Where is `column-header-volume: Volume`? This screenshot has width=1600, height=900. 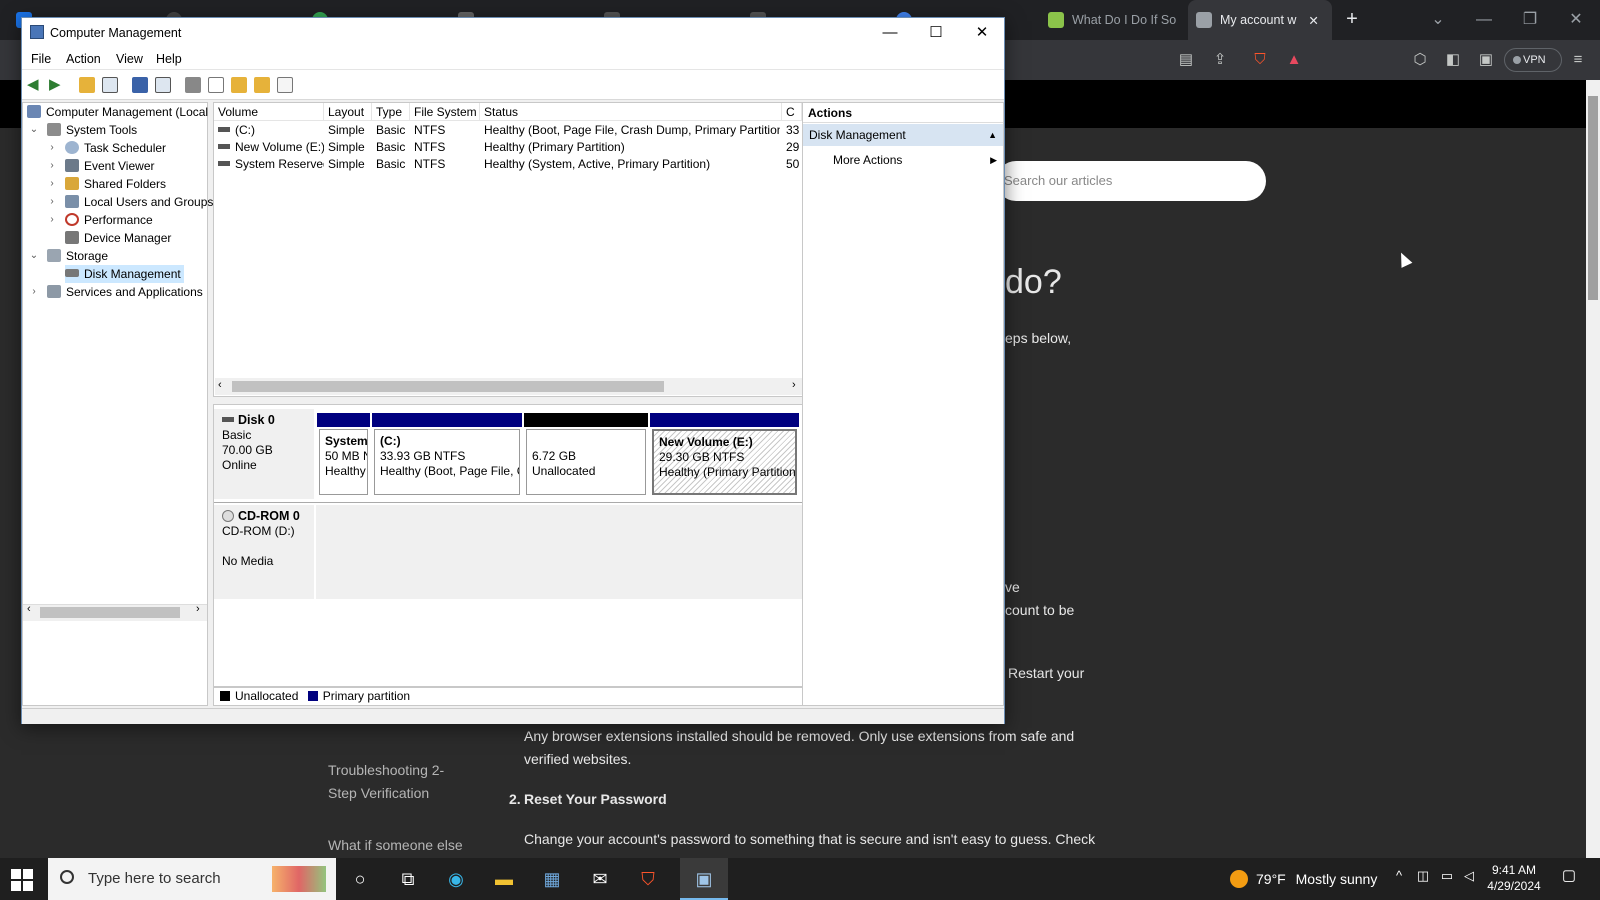 column-header-volume: Volume is located at coordinates (269, 112).